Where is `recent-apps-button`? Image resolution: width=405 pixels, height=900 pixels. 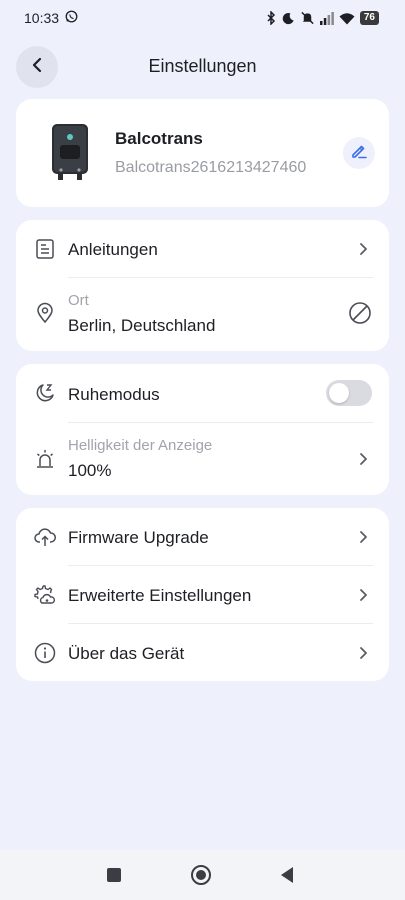
recent-apps-button is located at coordinates (114, 877).